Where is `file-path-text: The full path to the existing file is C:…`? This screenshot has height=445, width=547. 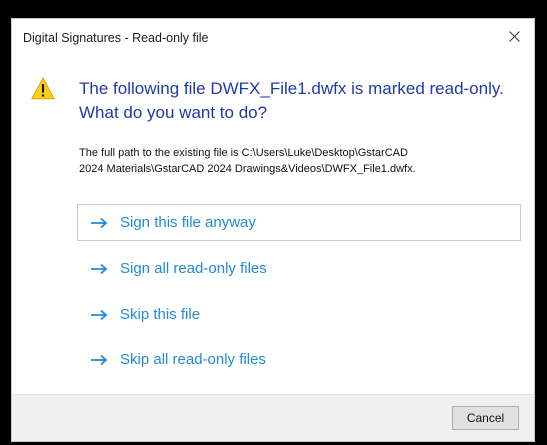 file-path-text: The full path to the existing file is C:… is located at coordinates (247, 161).